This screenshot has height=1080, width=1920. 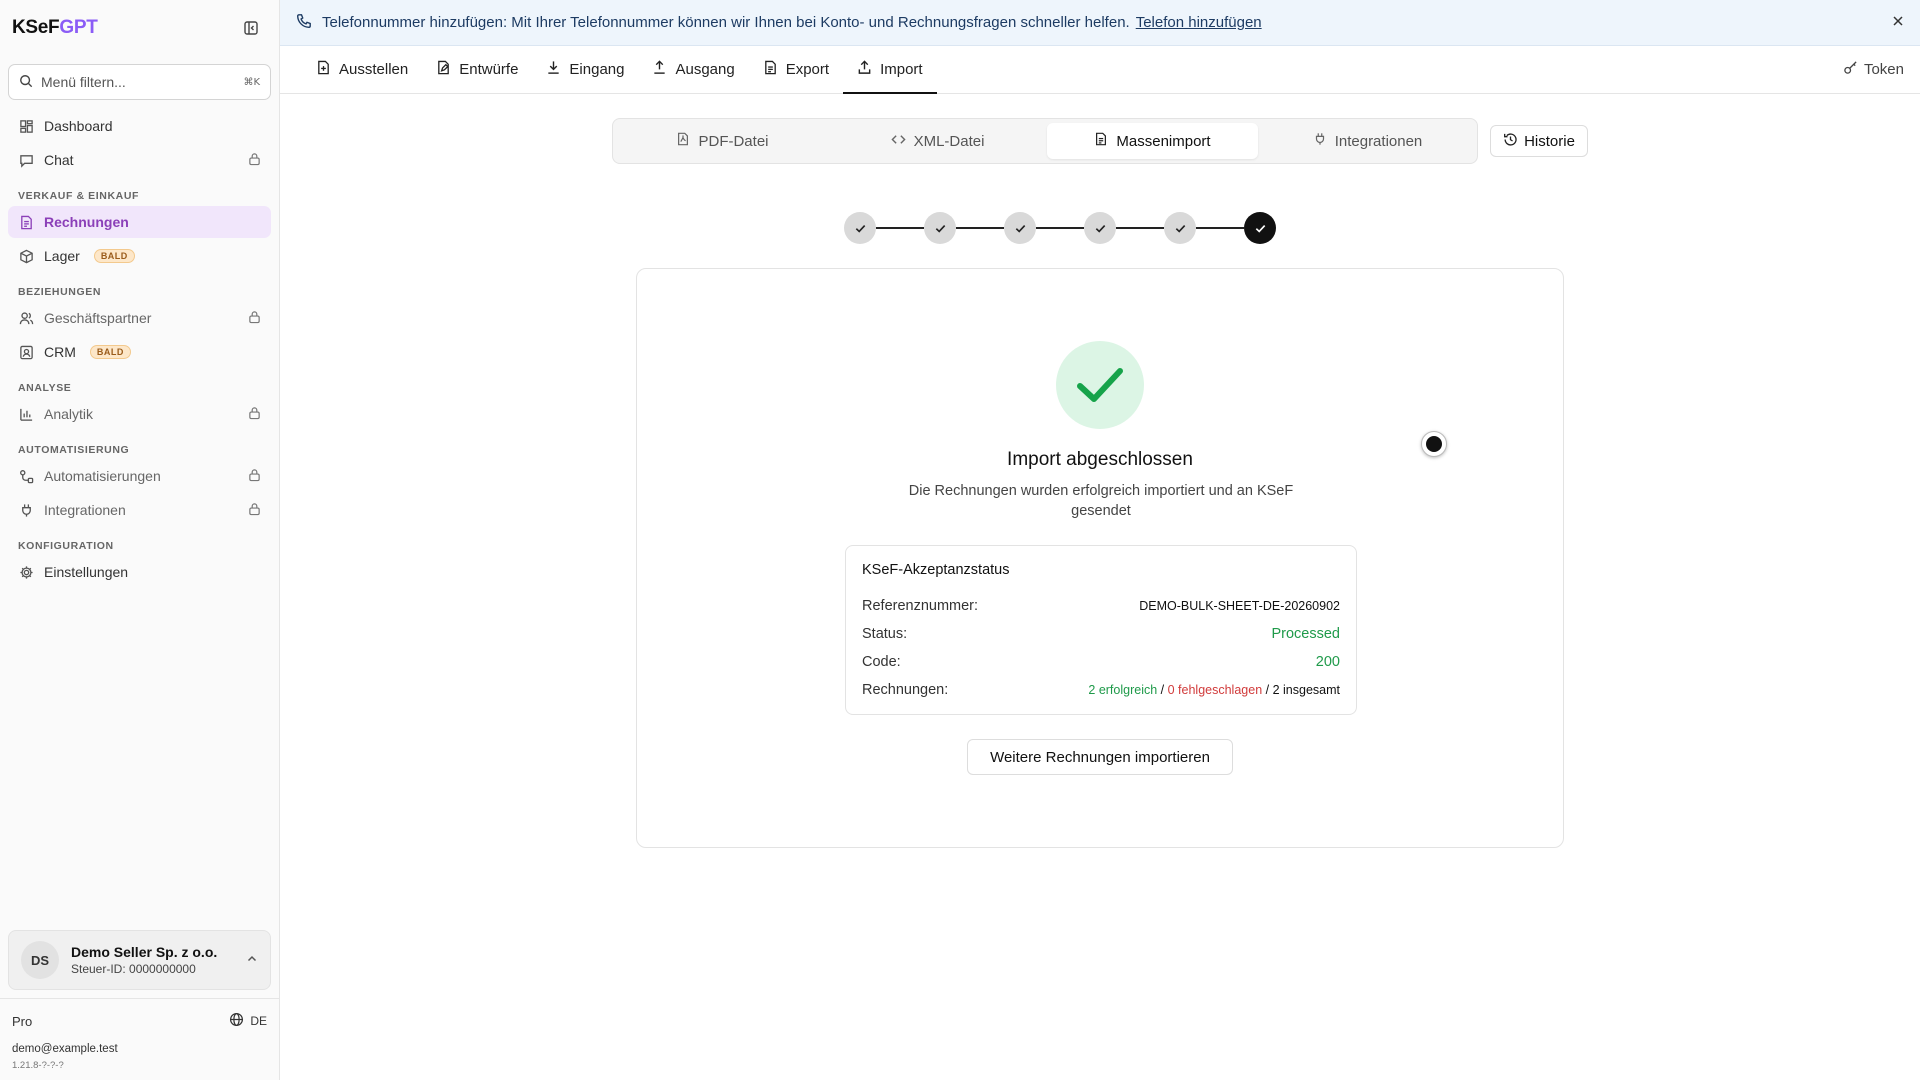 I want to click on status-value: Processed, so click(x=1305, y=634).